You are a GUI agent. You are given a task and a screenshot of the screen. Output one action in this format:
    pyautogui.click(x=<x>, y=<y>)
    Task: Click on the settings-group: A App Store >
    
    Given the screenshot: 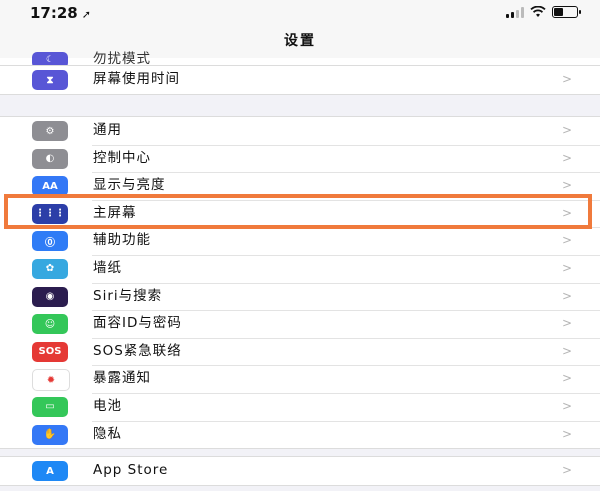 What is the action you would take?
    pyautogui.click(x=300, y=471)
    